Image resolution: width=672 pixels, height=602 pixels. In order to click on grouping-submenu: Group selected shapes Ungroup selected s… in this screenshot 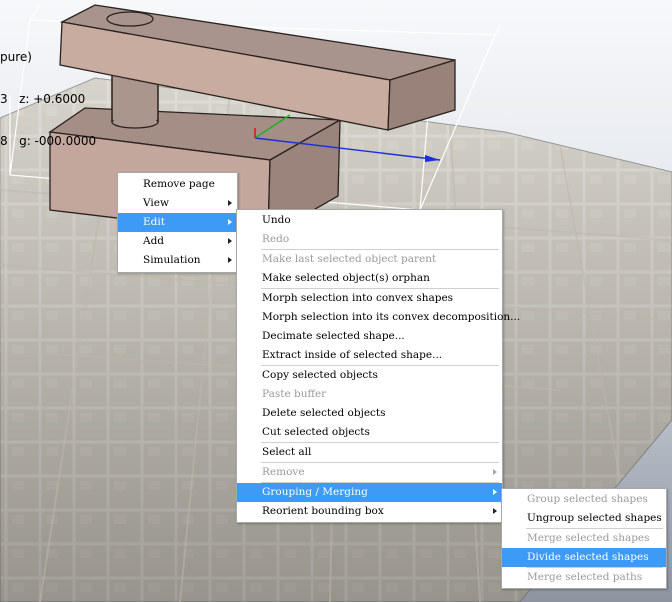, I will do `click(584, 538)`.